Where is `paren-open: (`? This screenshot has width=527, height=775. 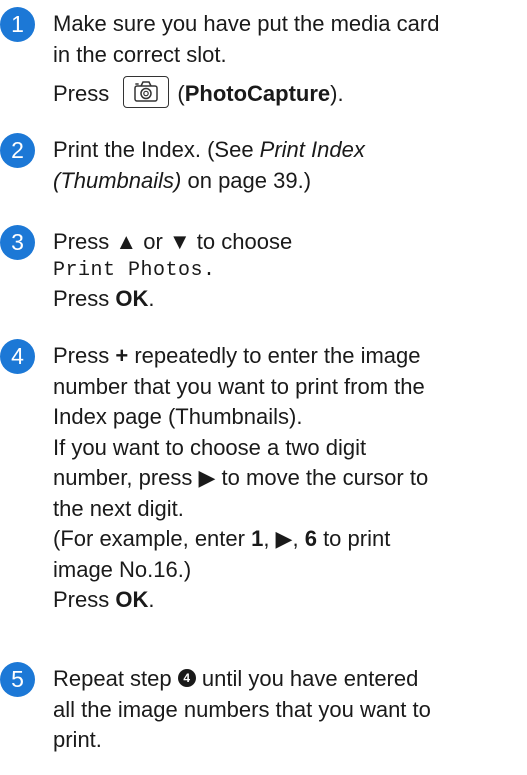
paren-open: ( is located at coordinates (181, 93).